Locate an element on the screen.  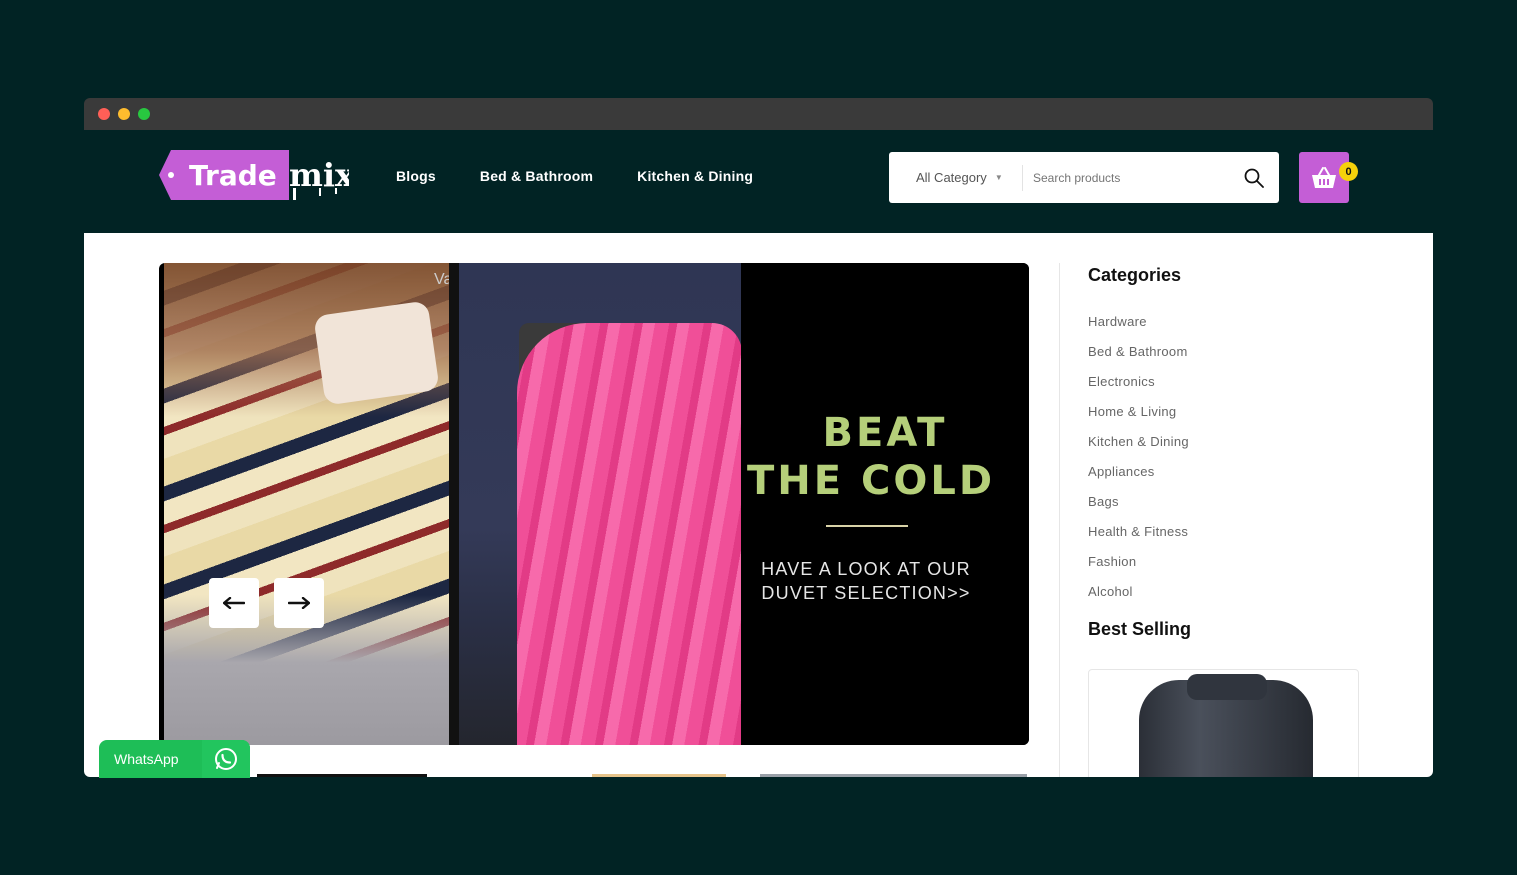
category-item-kitchen-dining: Kitchen & Dining is located at coordinates (1228, 449).